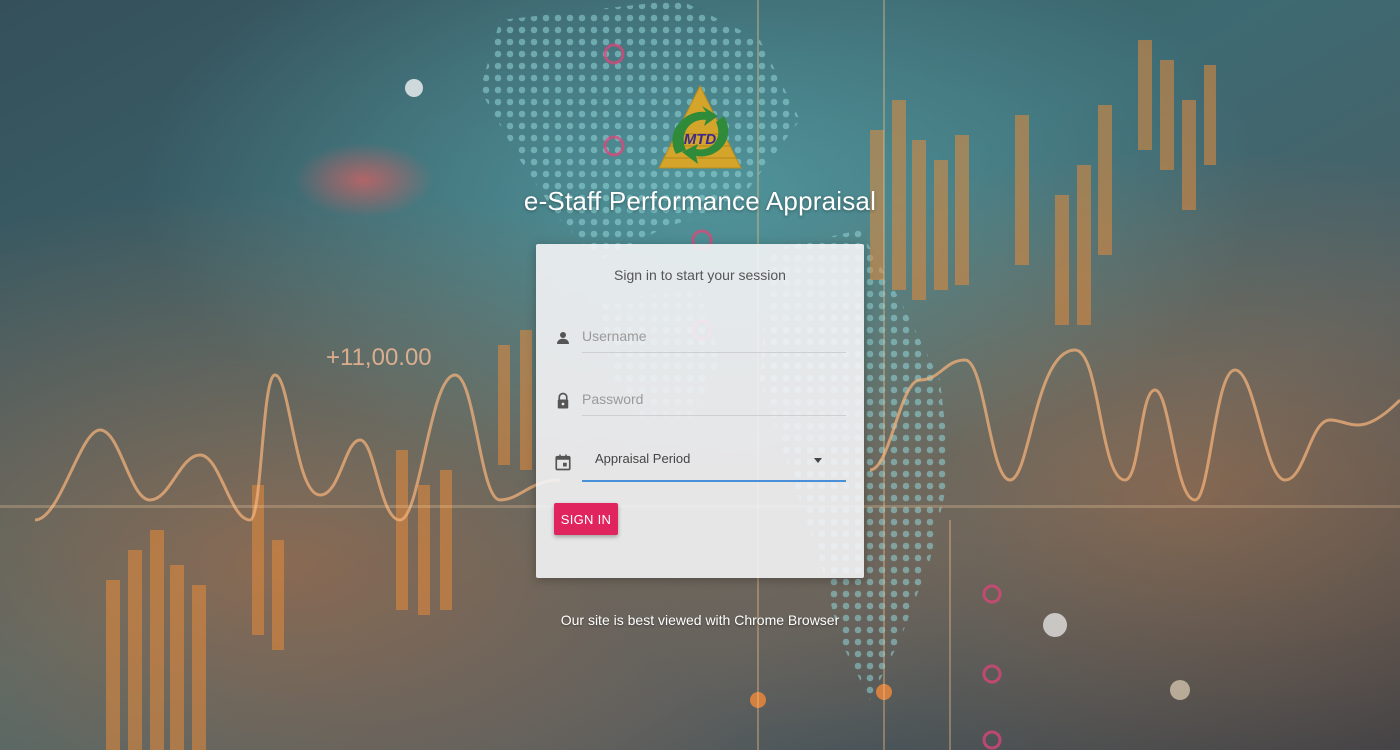 The height and width of the screenshot is (750, 1400). Describe the element at coordinates (700, 126) in the screenshot. I see `mtd-logo: MTD` at that location.